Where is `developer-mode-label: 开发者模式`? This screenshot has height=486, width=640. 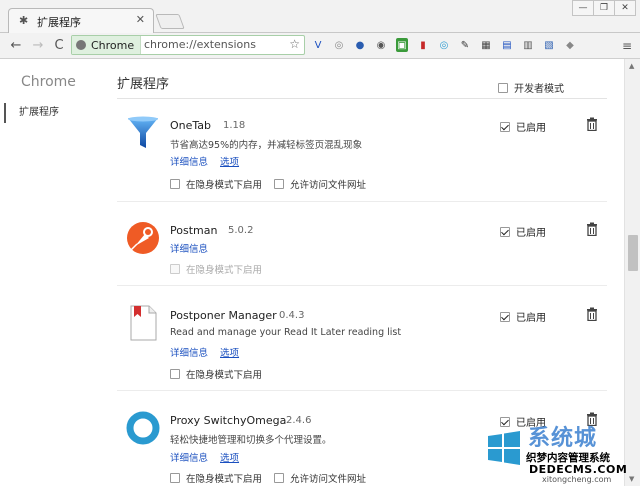 developer-mode-label: 开发者模式 is located at coordinates (539, 89).